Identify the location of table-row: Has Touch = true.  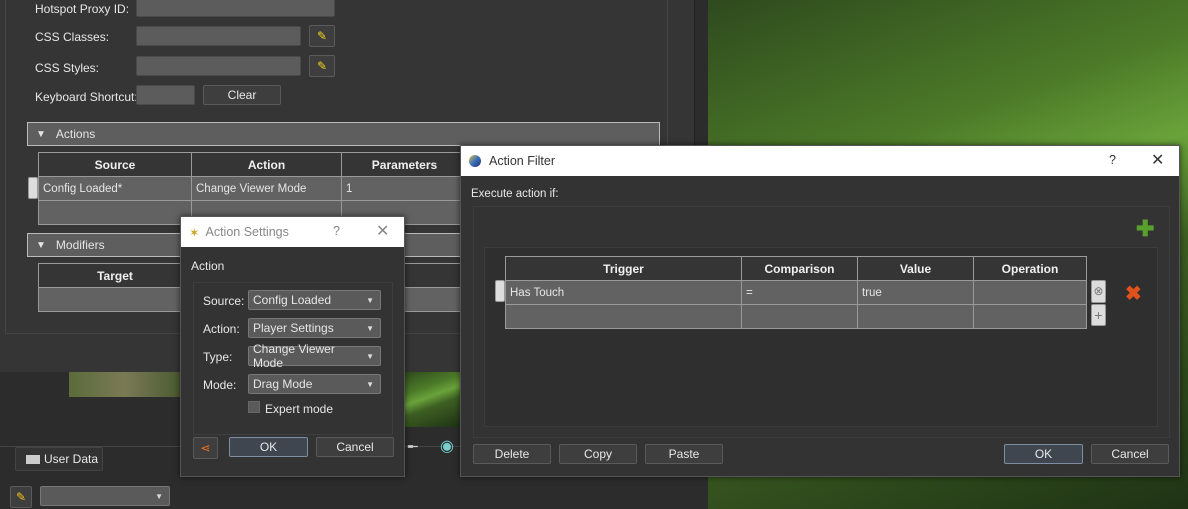
(796, 292).